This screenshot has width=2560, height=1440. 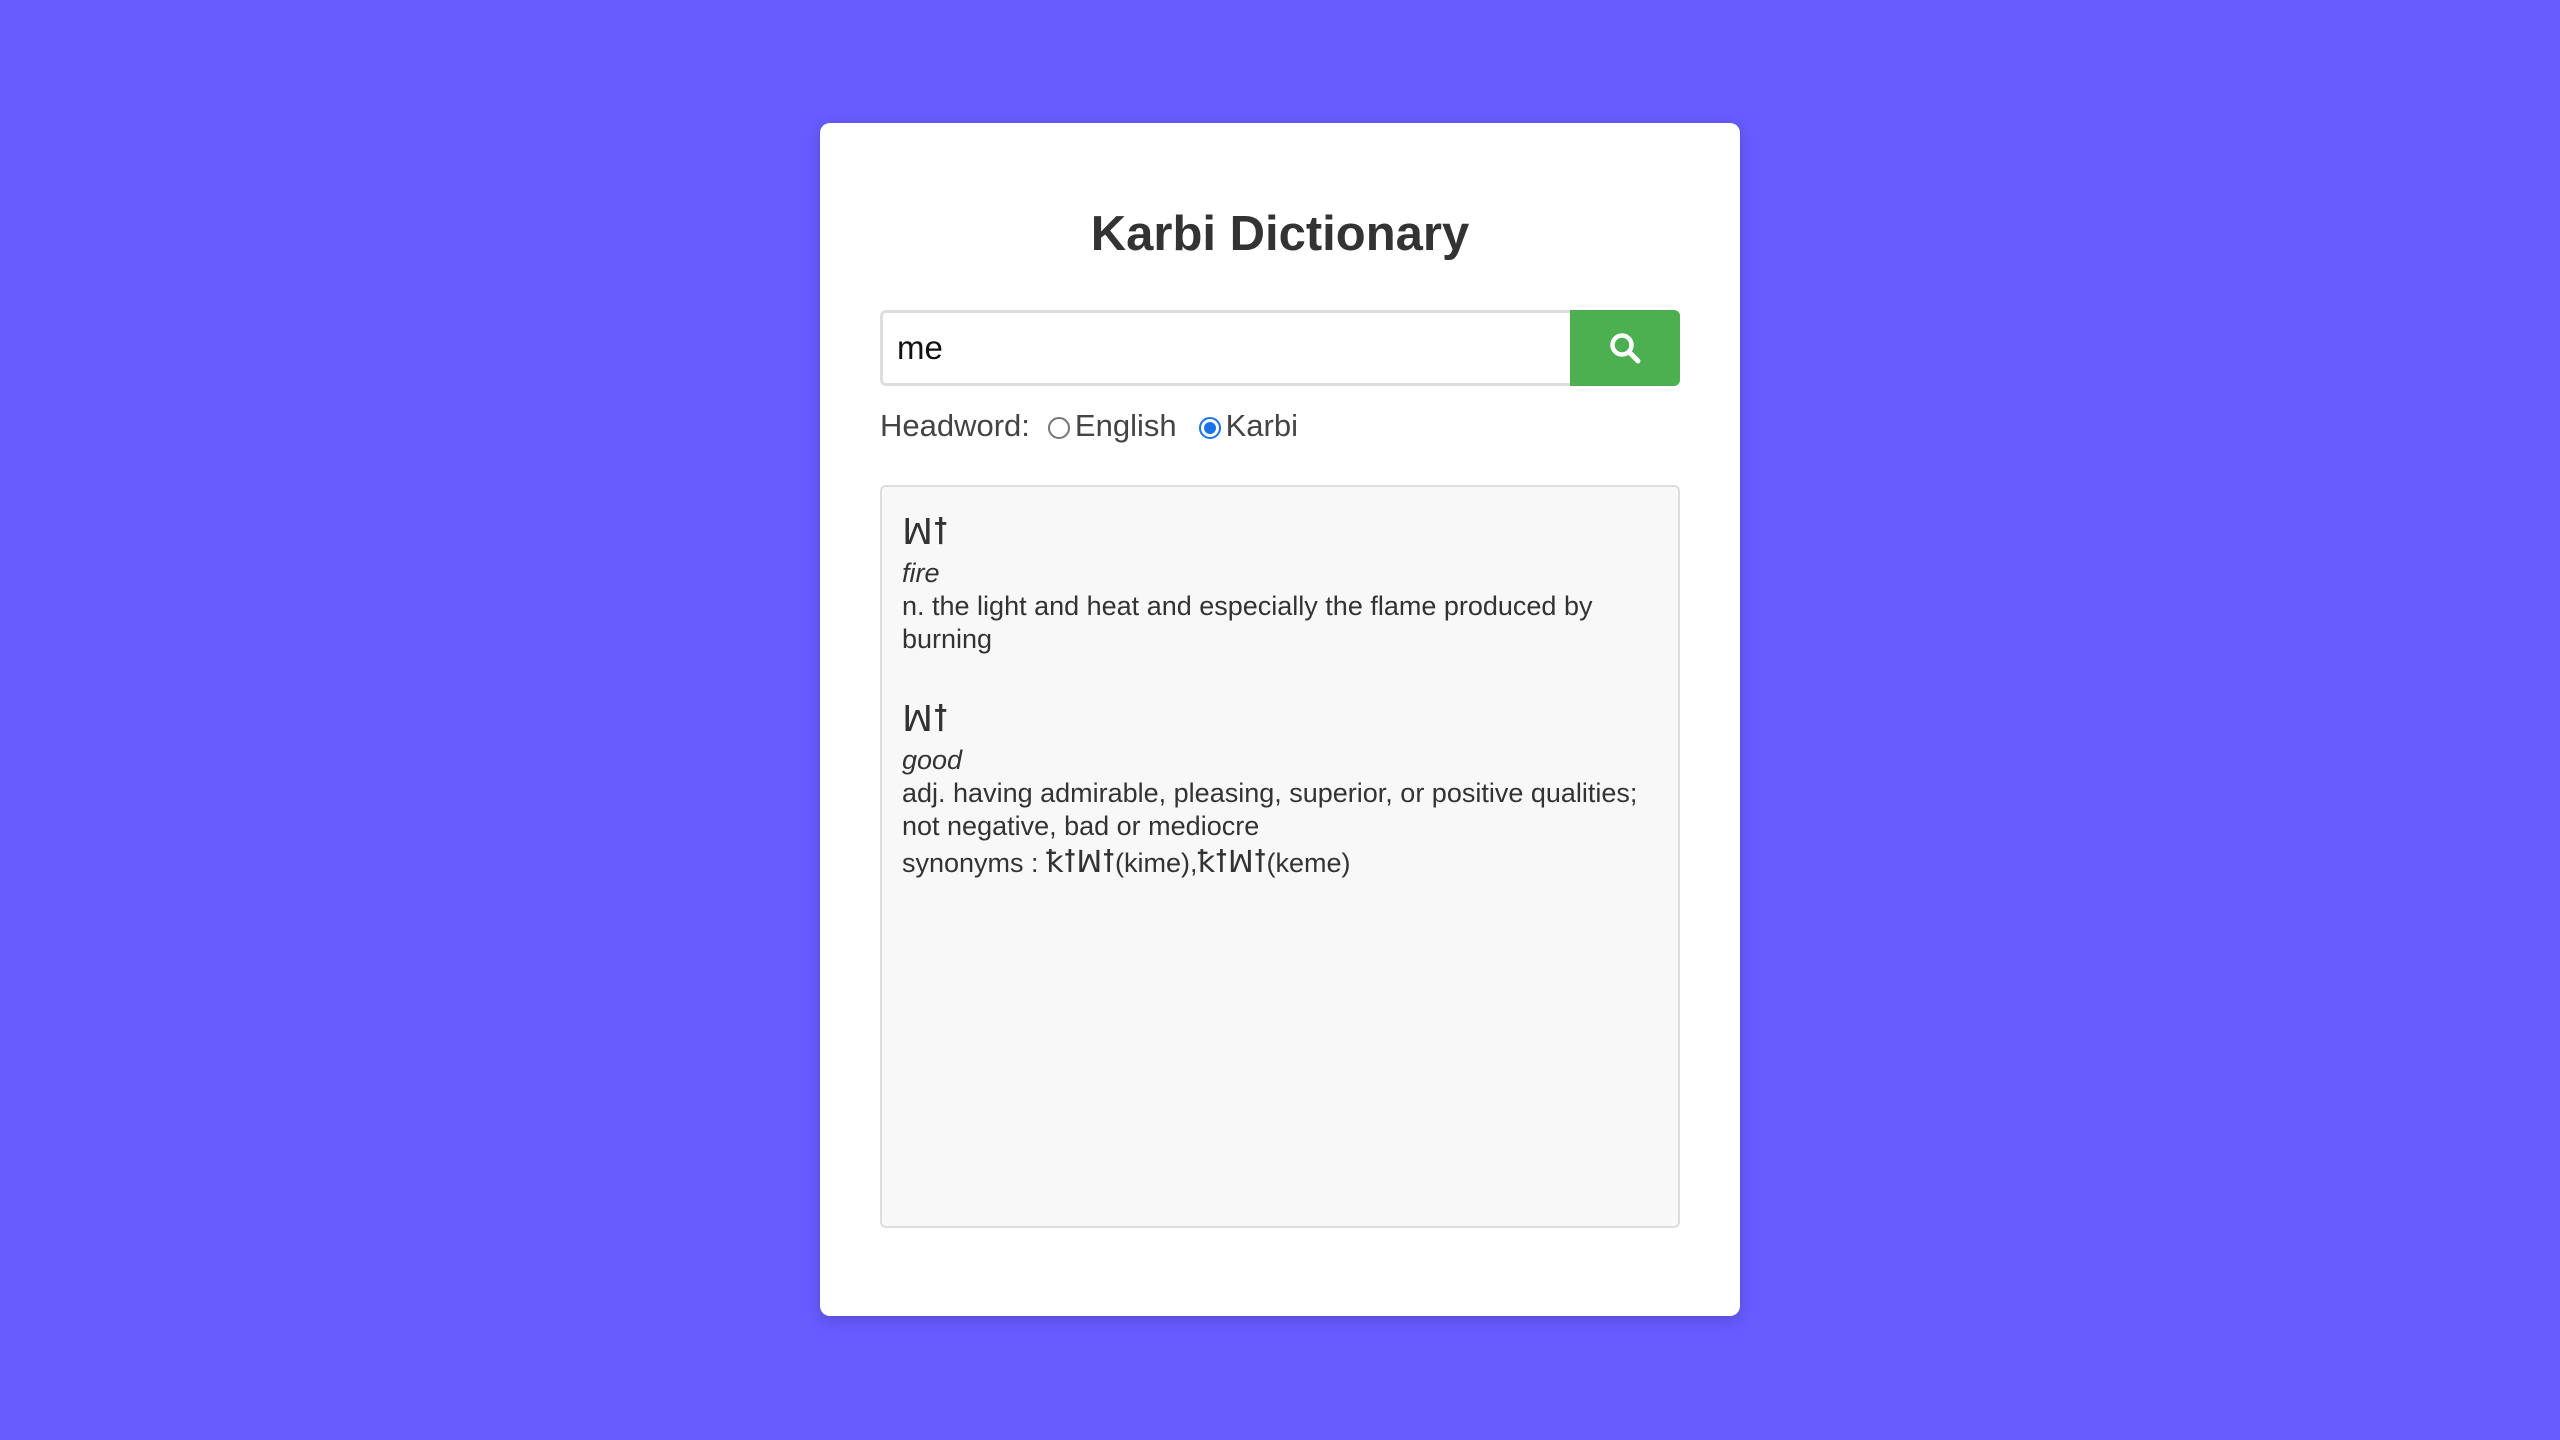 I want to click on entry-gloss: good, so click(x=932, y=760).